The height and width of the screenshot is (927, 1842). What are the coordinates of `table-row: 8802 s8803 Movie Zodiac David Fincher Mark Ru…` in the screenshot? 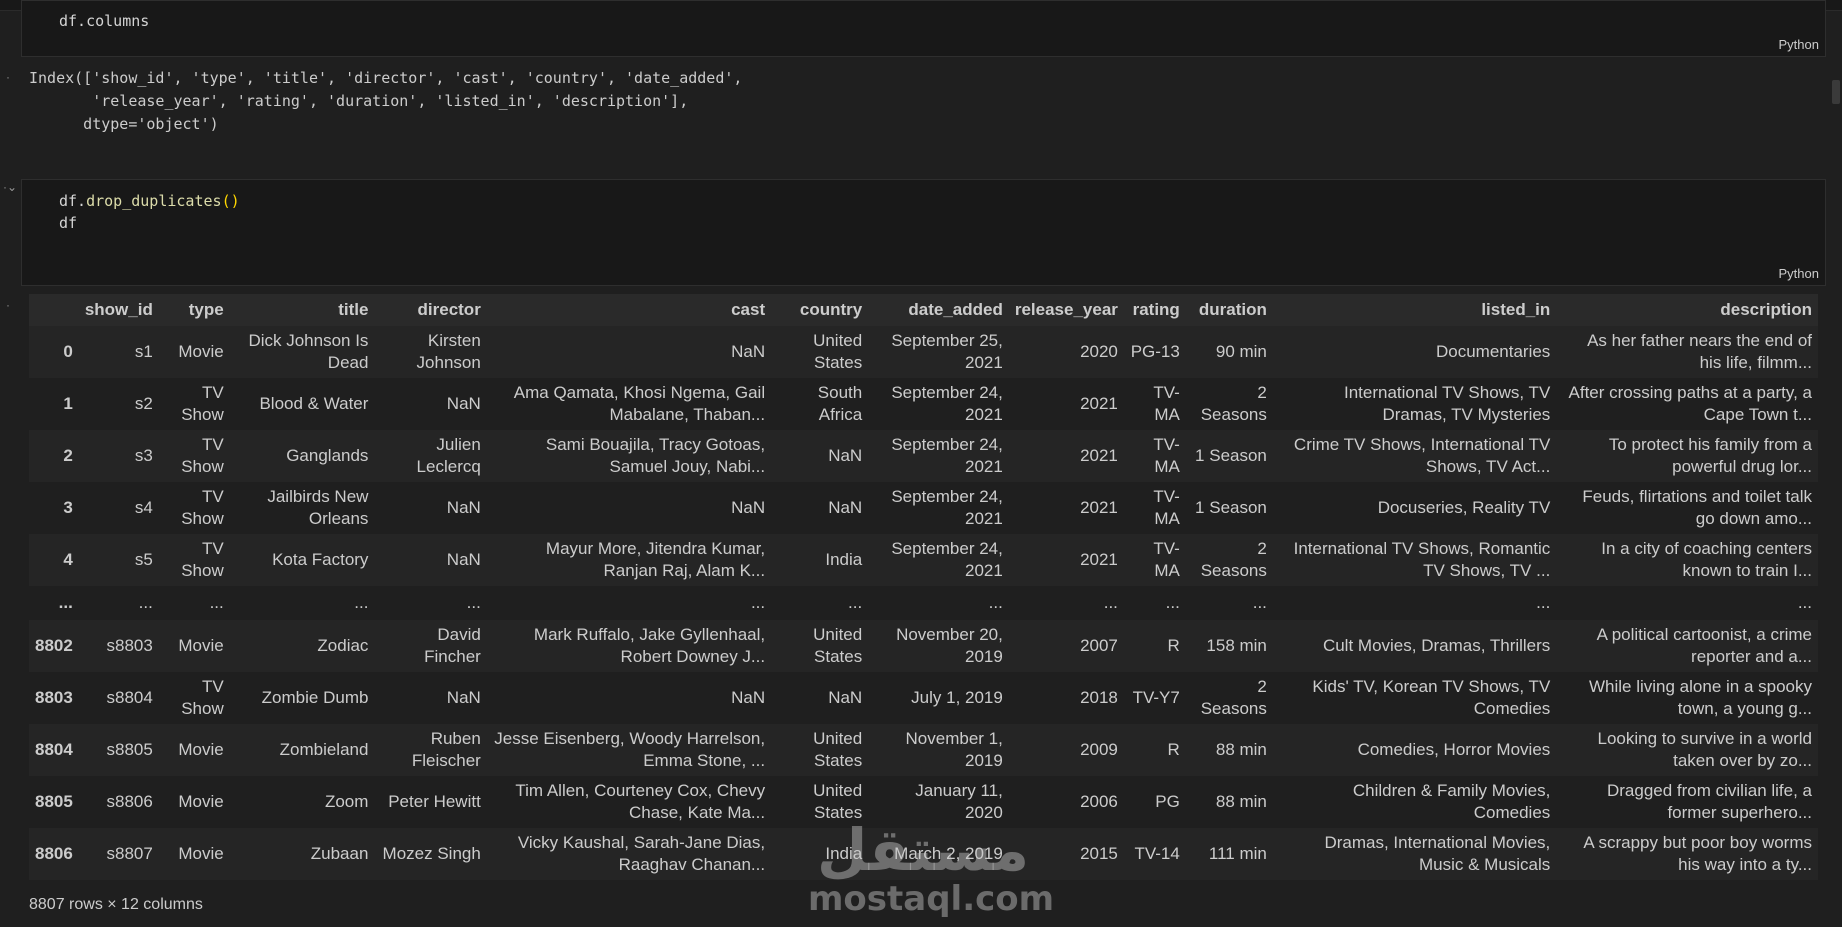 It's located at (923, 646).